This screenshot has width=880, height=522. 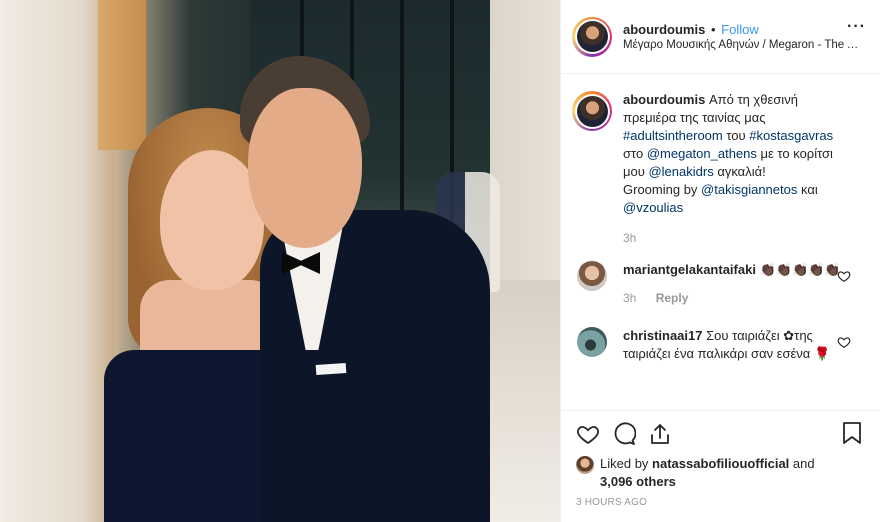 What do you see at coordinates (852, 433) in the screenshot?
I see `bookmark-icon` at bounding box center [852, 433].